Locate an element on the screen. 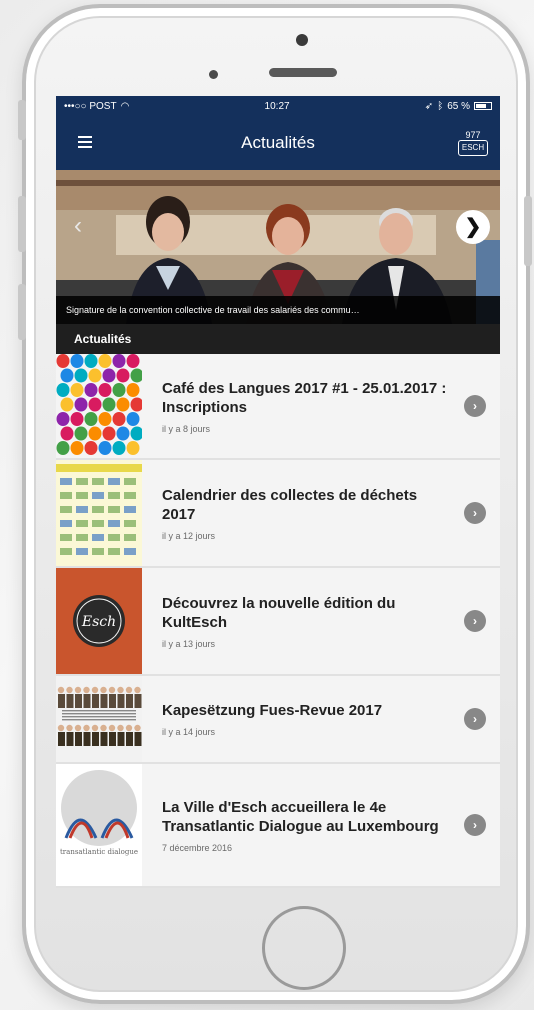 Image resolution: width=534 pixels, height=1010 pixels. group-photo-thumbnail is located at coordinates (99, 719).